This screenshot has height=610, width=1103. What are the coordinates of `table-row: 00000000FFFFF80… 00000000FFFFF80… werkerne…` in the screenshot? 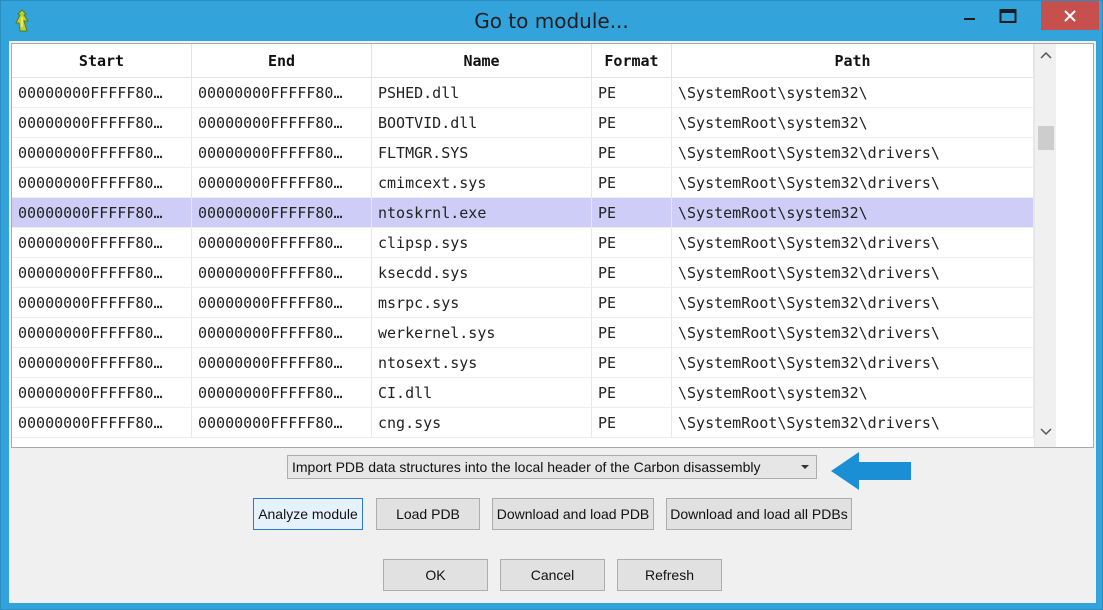 It's located at (523, 333).